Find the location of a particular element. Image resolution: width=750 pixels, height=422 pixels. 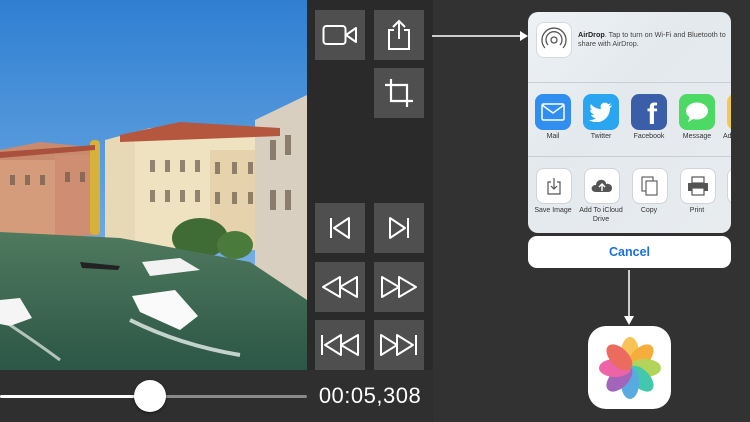

copy-icon is located at coordinates (649, 186).